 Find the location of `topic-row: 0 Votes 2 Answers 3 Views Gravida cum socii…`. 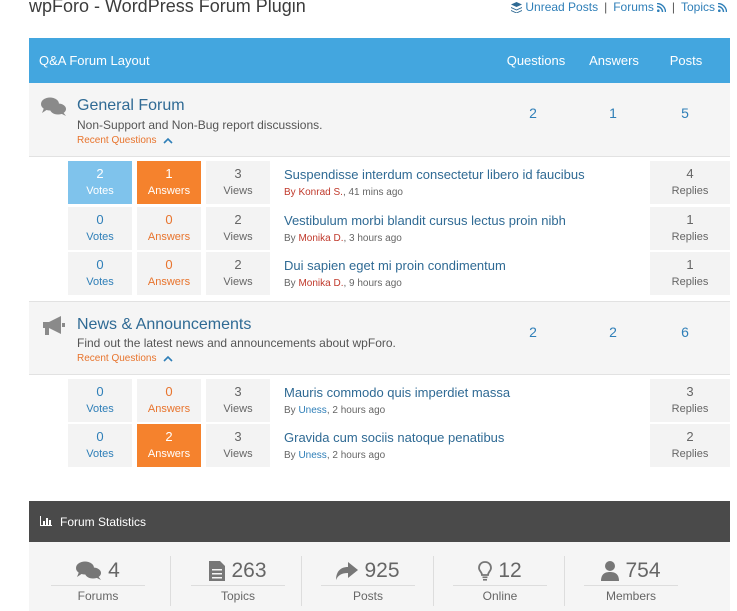

topic-row: 0 Votes 2 Answers 3 Views Gravida cum socii… is located at coordinates (398, 445).